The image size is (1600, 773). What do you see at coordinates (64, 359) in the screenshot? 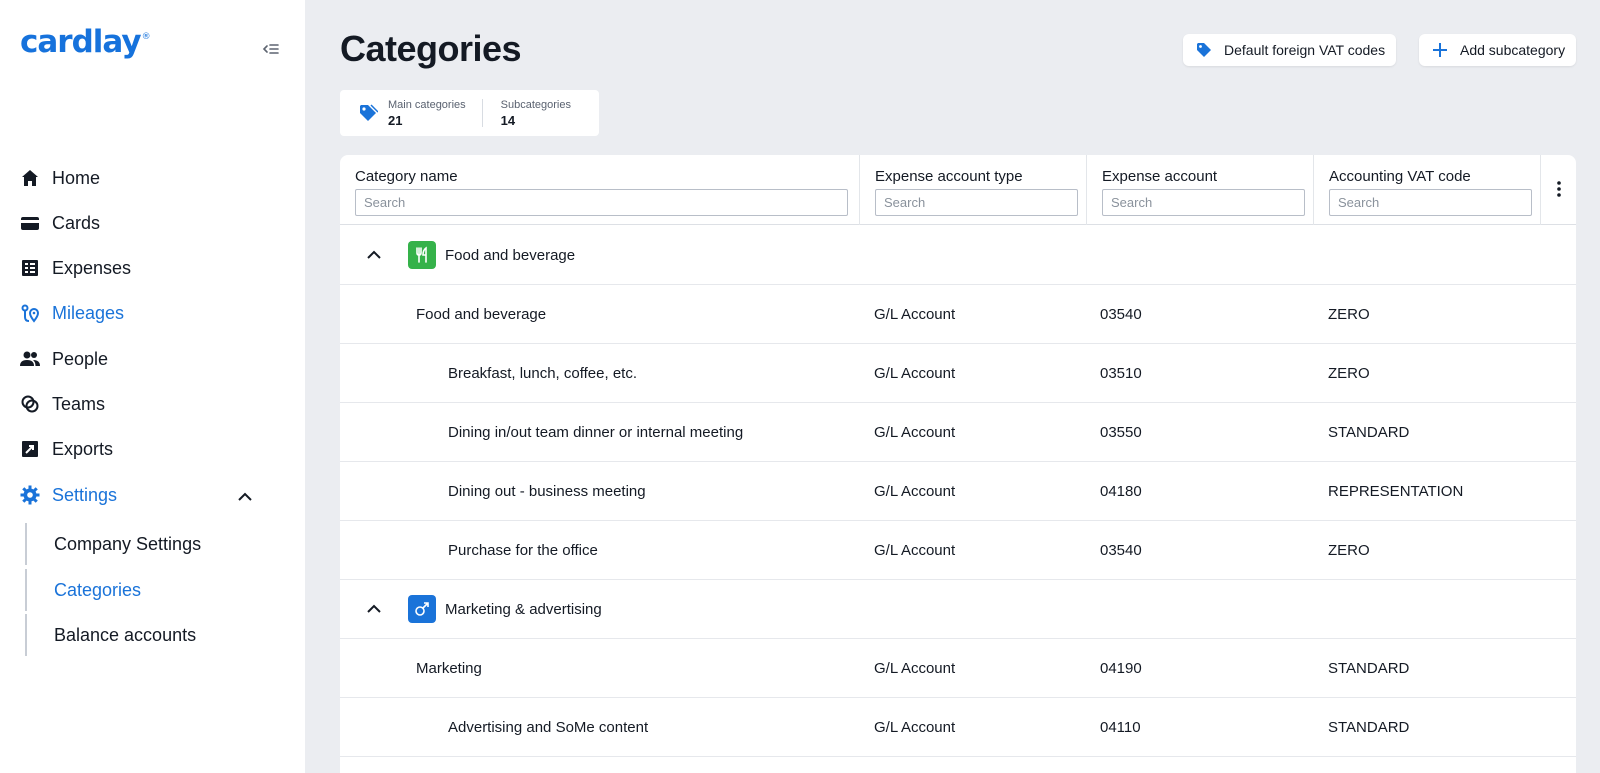
I see `nav-people: People` at bounding box center [64, 359].